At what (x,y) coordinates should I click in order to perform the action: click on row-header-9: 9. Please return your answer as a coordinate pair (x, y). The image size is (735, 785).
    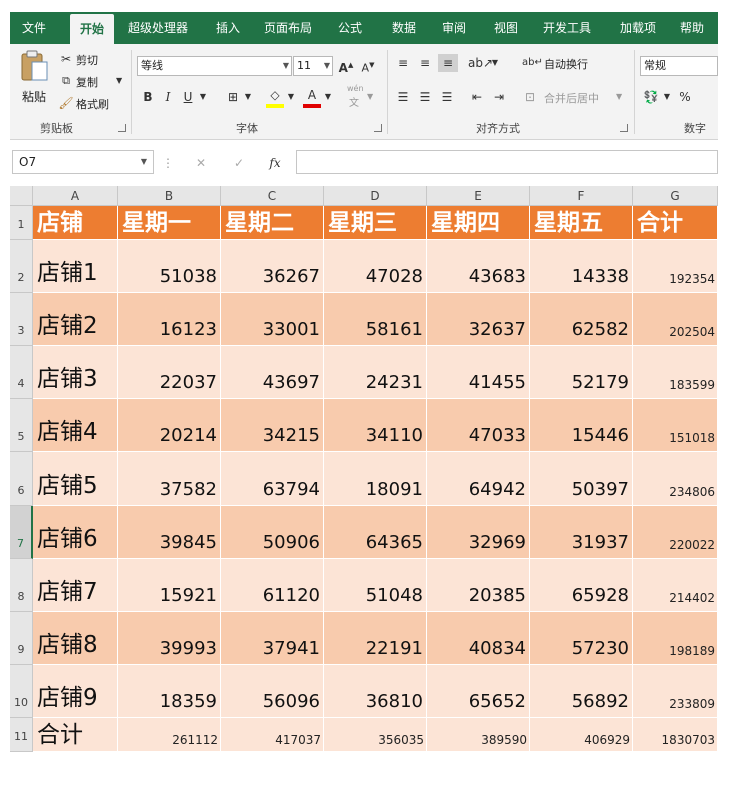
    Looking at the image, I should click on (21, 638).